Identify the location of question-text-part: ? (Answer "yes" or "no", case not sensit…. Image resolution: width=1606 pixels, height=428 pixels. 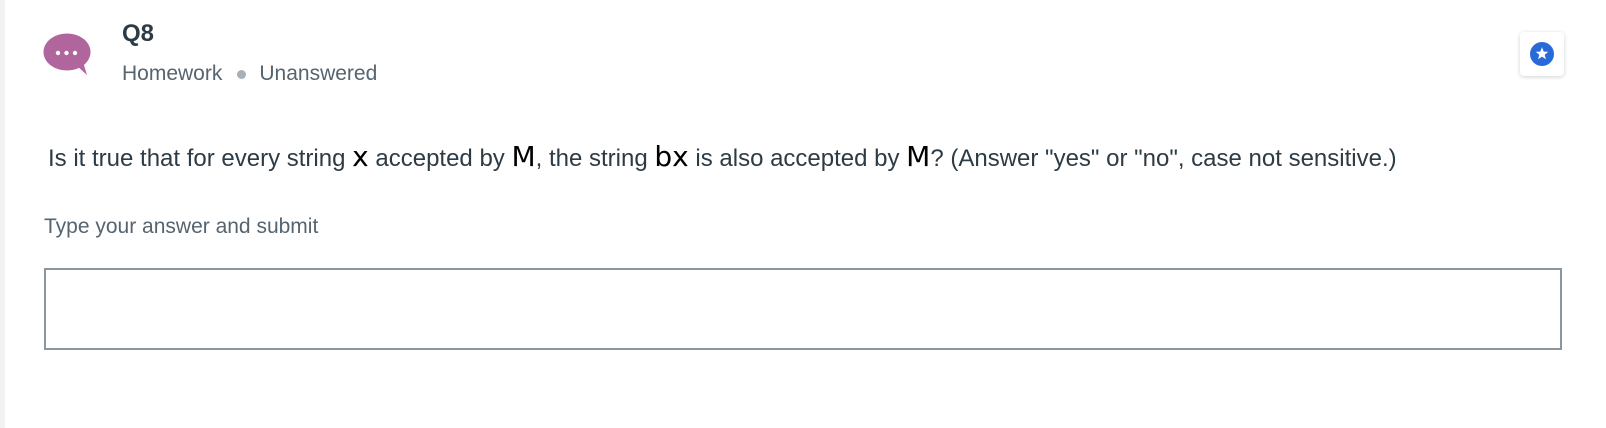
(1163, 158).